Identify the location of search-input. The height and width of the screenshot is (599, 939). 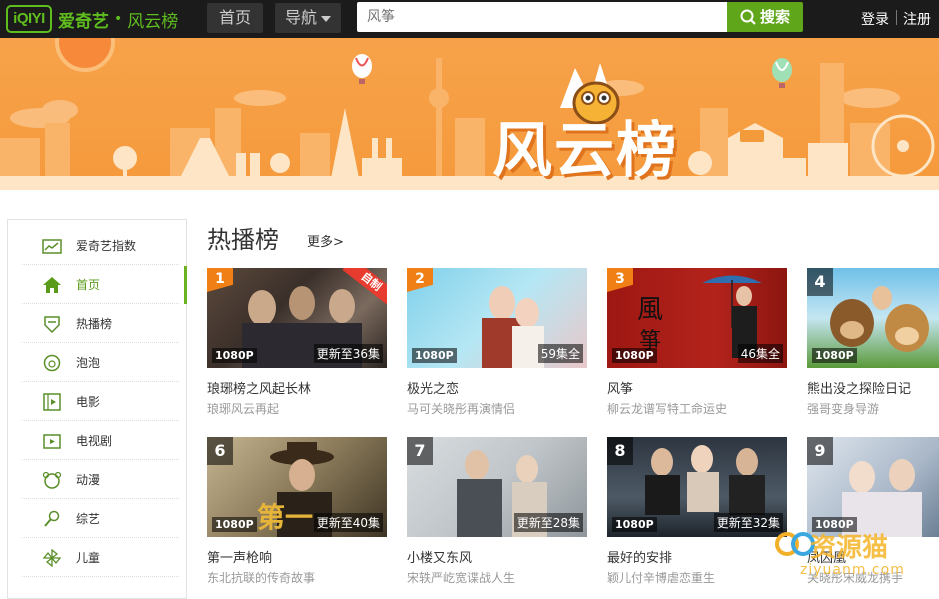
(542, 17).